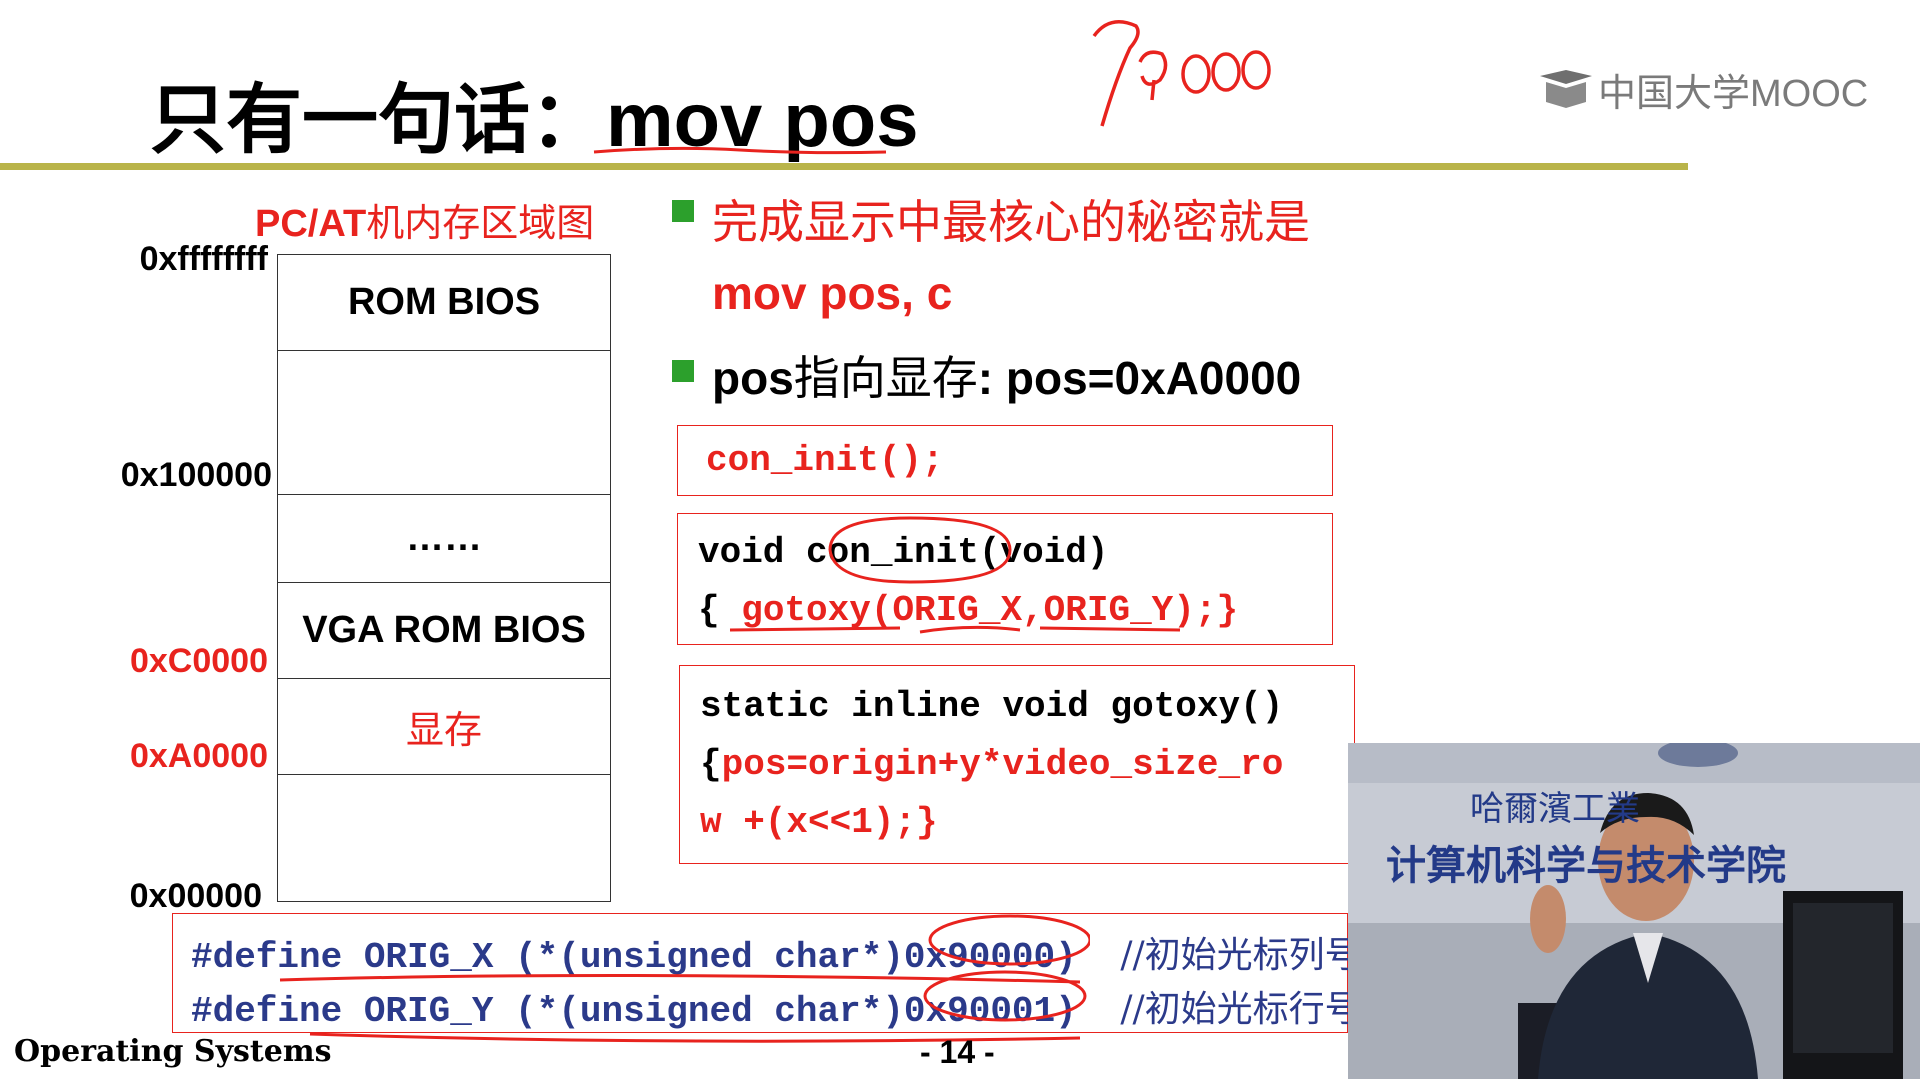 The height and width of the screenshot is (1079, 1920). I want to click on cell-vga-rom-bios: VGA ROM BIOS, so click(444, 631).